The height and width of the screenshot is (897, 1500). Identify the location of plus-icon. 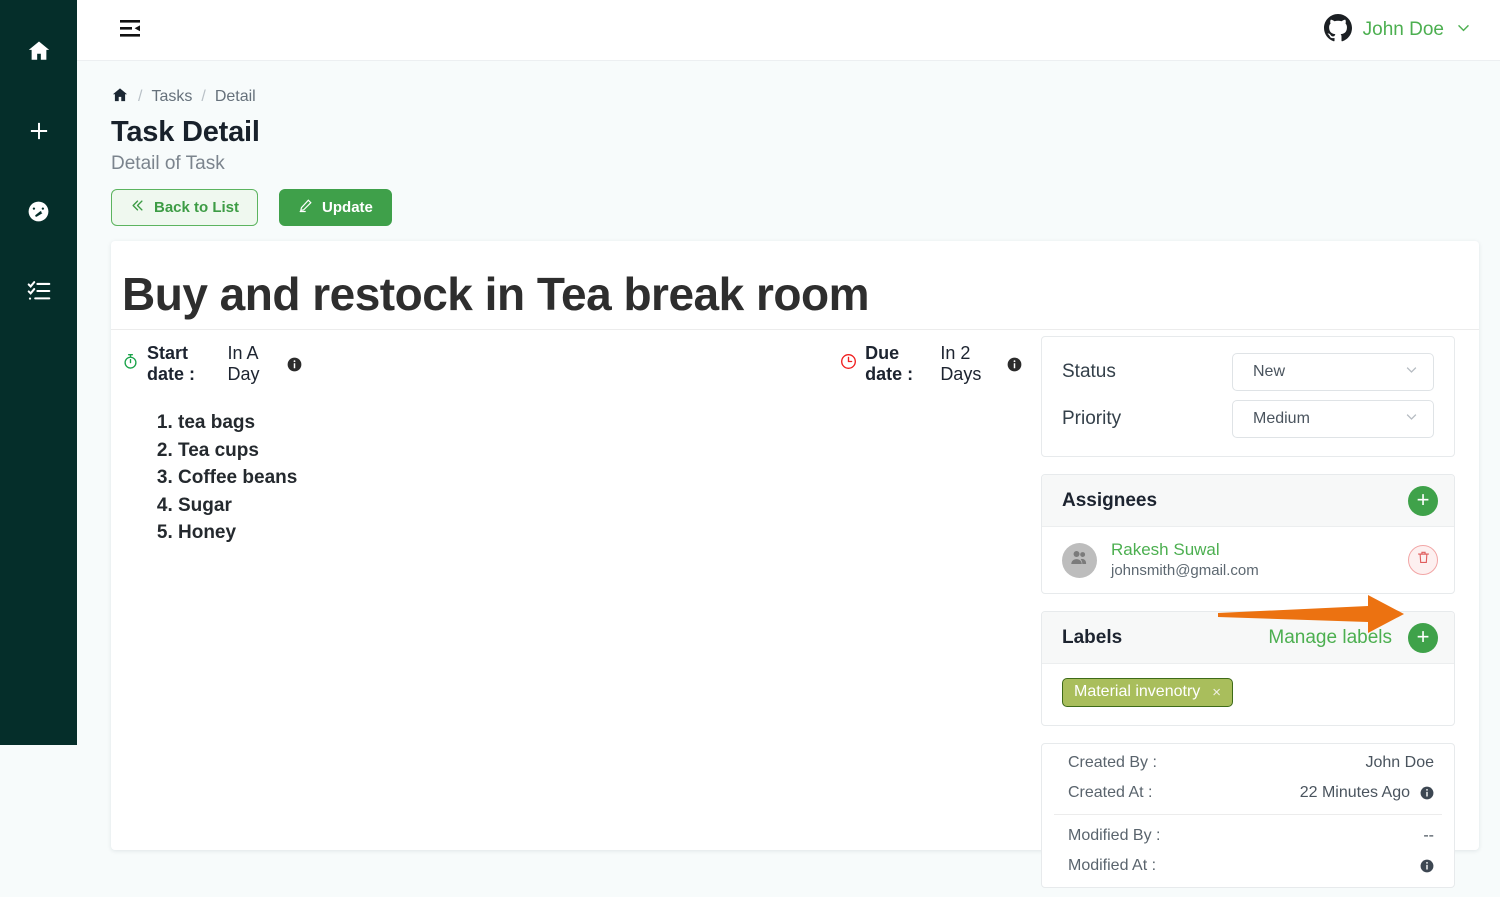
(39, 131).